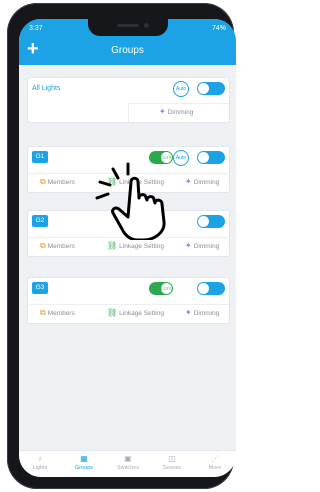 The image size is (320, 492). What do you see at coordinates (36, 28) in the screenshot?
I see `status-time: 3:37` at bounding box center [36, 28].